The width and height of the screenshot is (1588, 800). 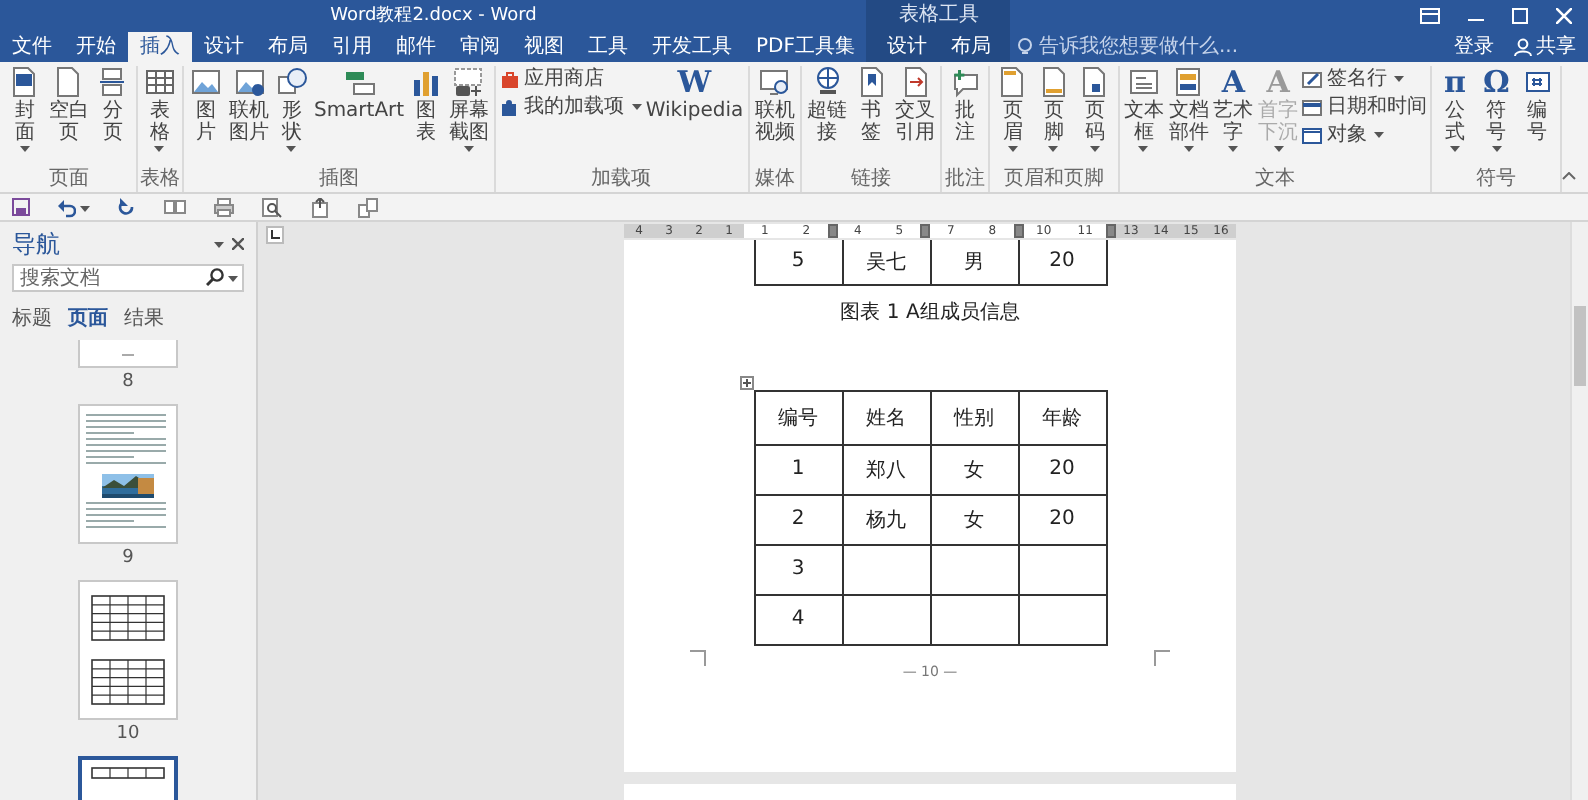 What do you see at coordinates (1233, 109) in the screenshot?
I see `ribbon-button: A 艺术字` at bounding box center [1233, 109].